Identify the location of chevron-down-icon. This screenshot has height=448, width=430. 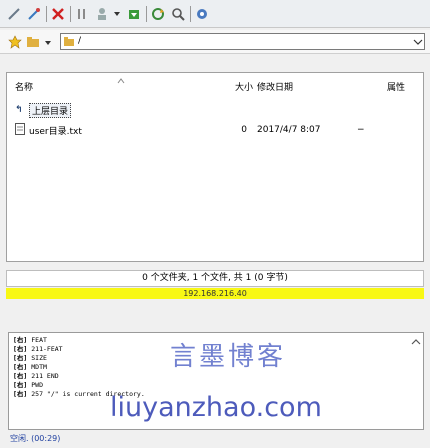
(418, 42).